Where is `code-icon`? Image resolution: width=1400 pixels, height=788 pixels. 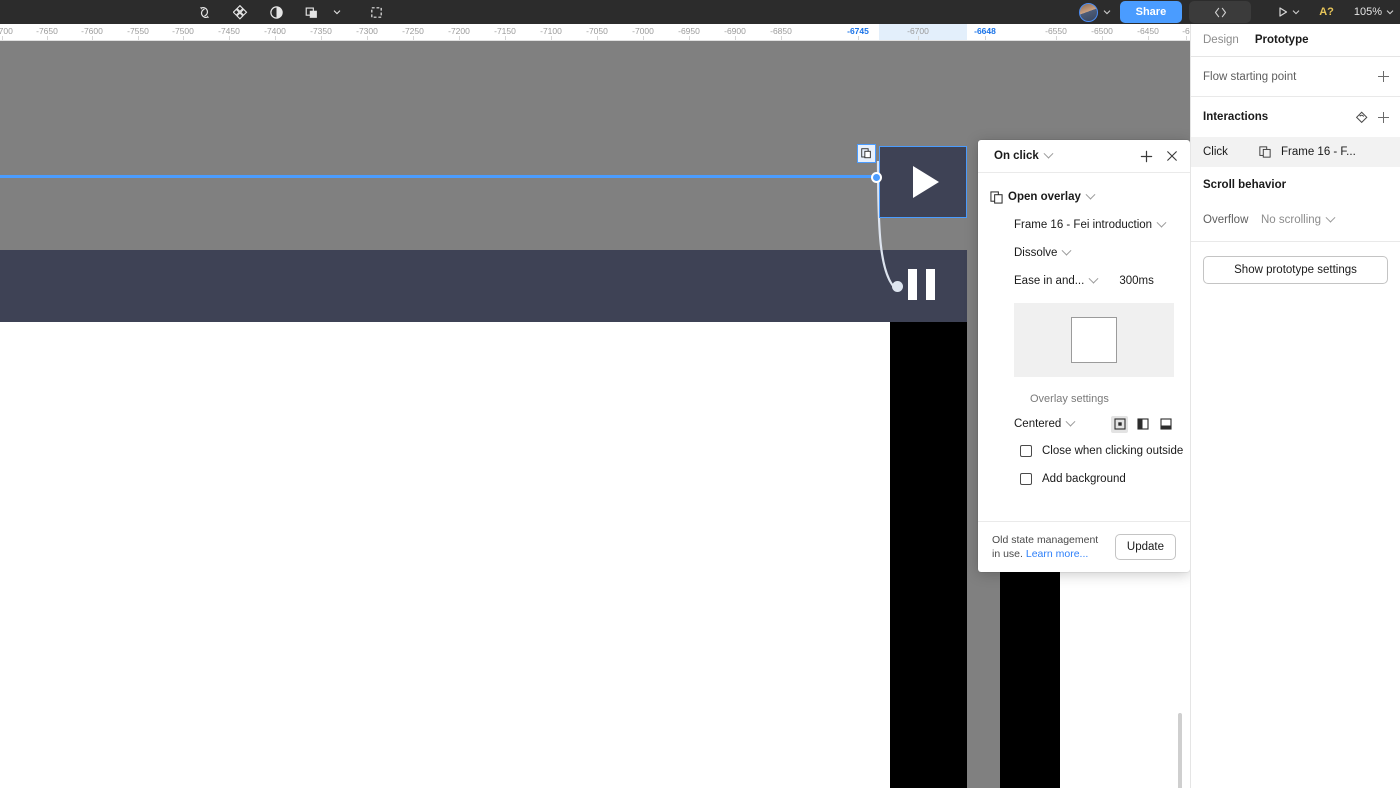
code-icon is located at coordinates (1220, 12).